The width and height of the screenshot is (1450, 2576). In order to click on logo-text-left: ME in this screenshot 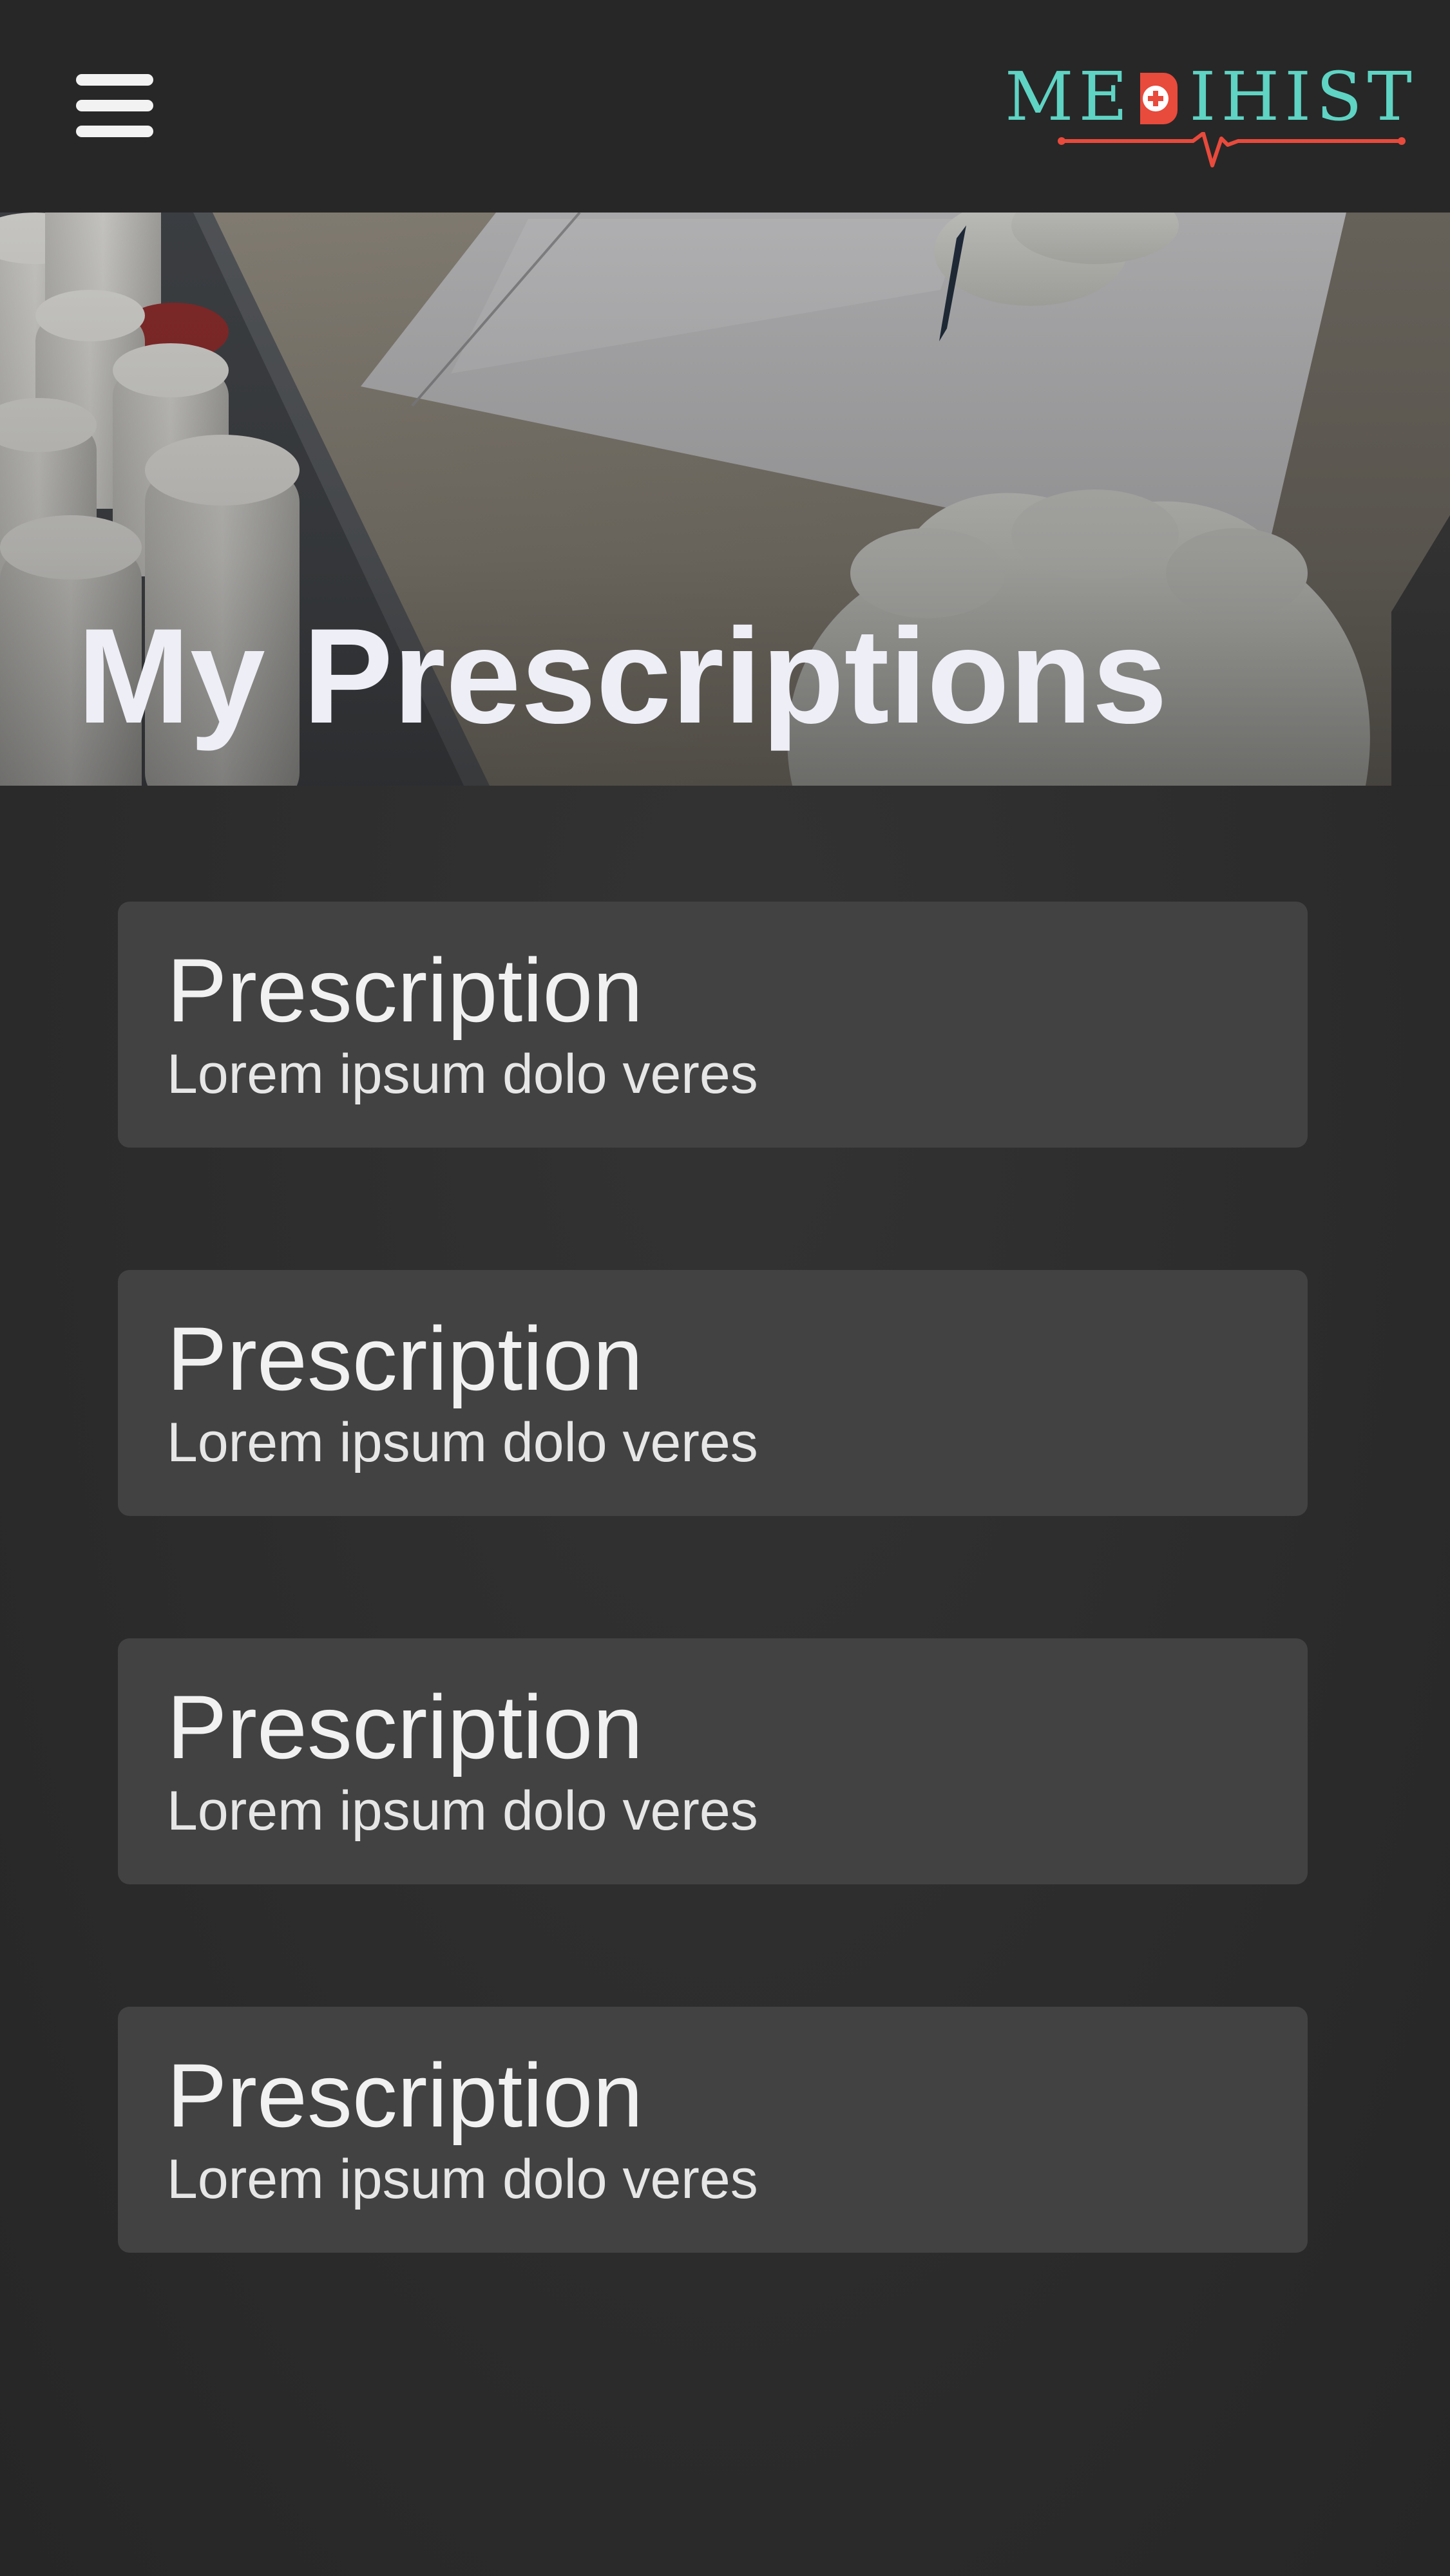, I will do `click(1069, 96)`.